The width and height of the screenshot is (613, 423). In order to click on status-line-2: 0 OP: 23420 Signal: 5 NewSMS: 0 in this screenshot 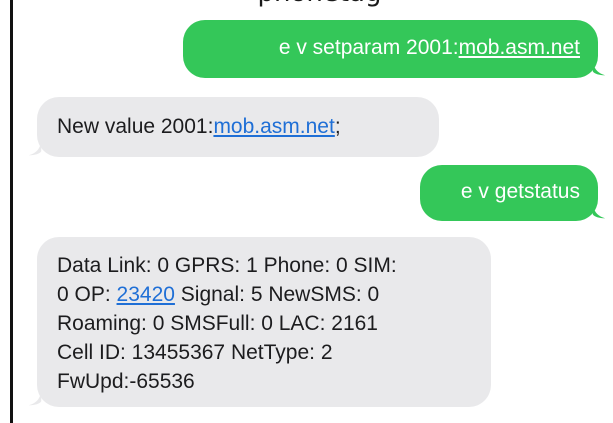, I will do `click(264, 294)`.